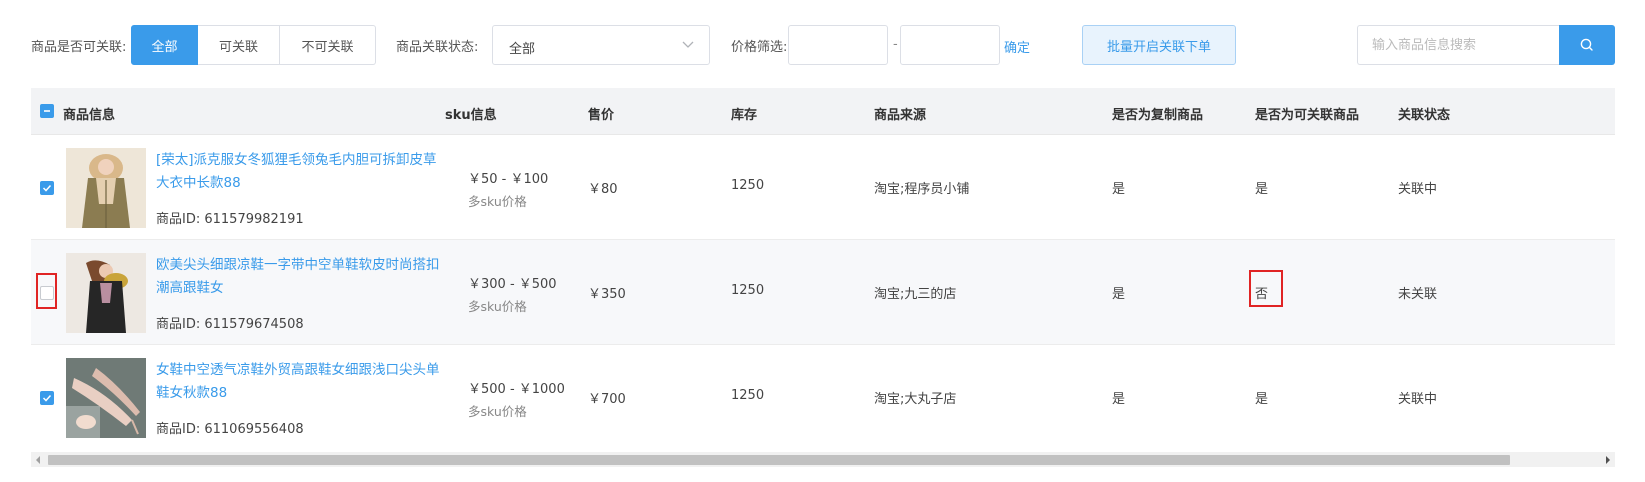  Describe the element at coordinates (298, 277) in the screenshot. I see `product-name-link: 欧美尖头细跟凉鞋一字带中空单鞋软皮时尚搭扣潮高跟鞋女` at that location.